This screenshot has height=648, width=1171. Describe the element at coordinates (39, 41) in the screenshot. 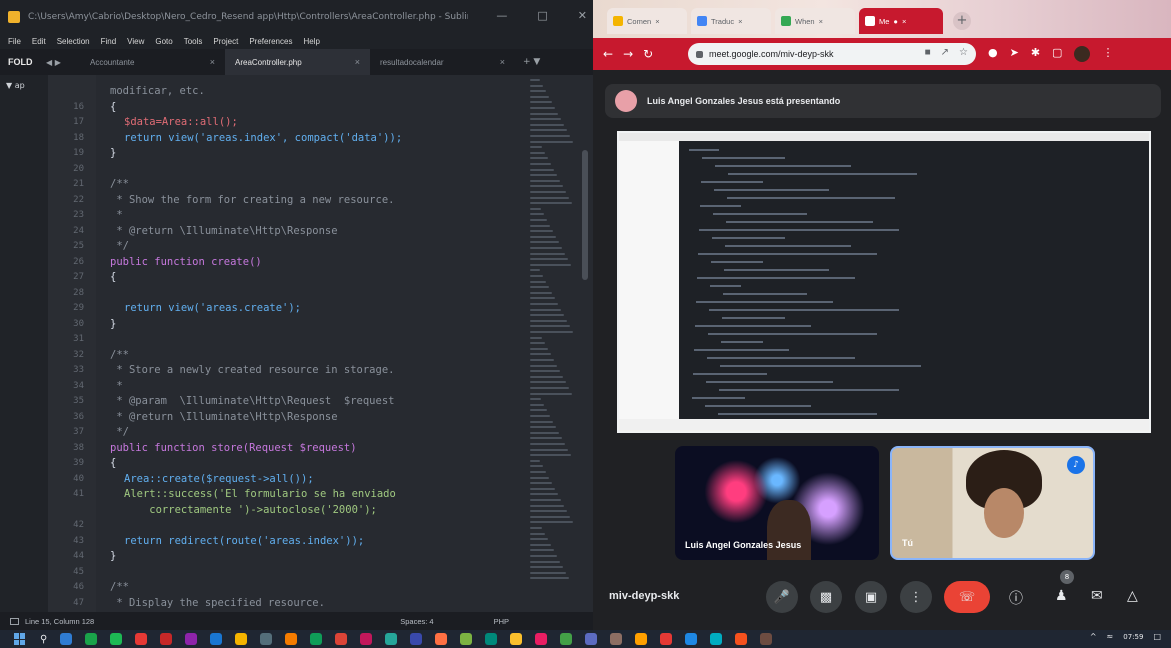

I see `menu-edit: Edit` at that location.